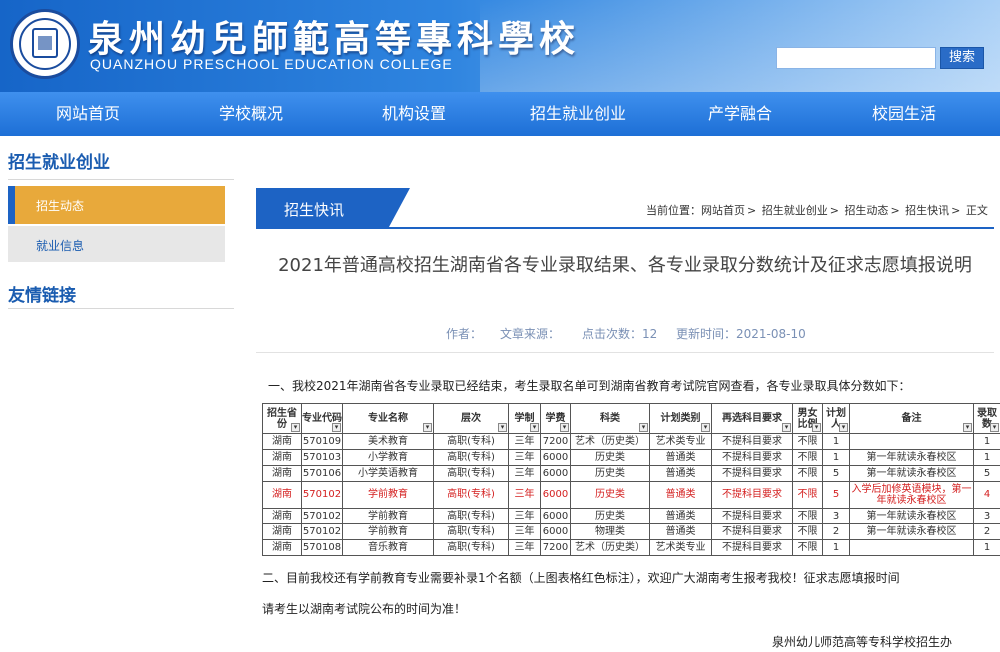 Image resolution: width=1000 pixels, height=652 pixels. Describe the element at coordinates (364, 609) in the screenshot. I see `article-paragraph-3: 请考生以湖南考试院公布的时间为准！` at that location.